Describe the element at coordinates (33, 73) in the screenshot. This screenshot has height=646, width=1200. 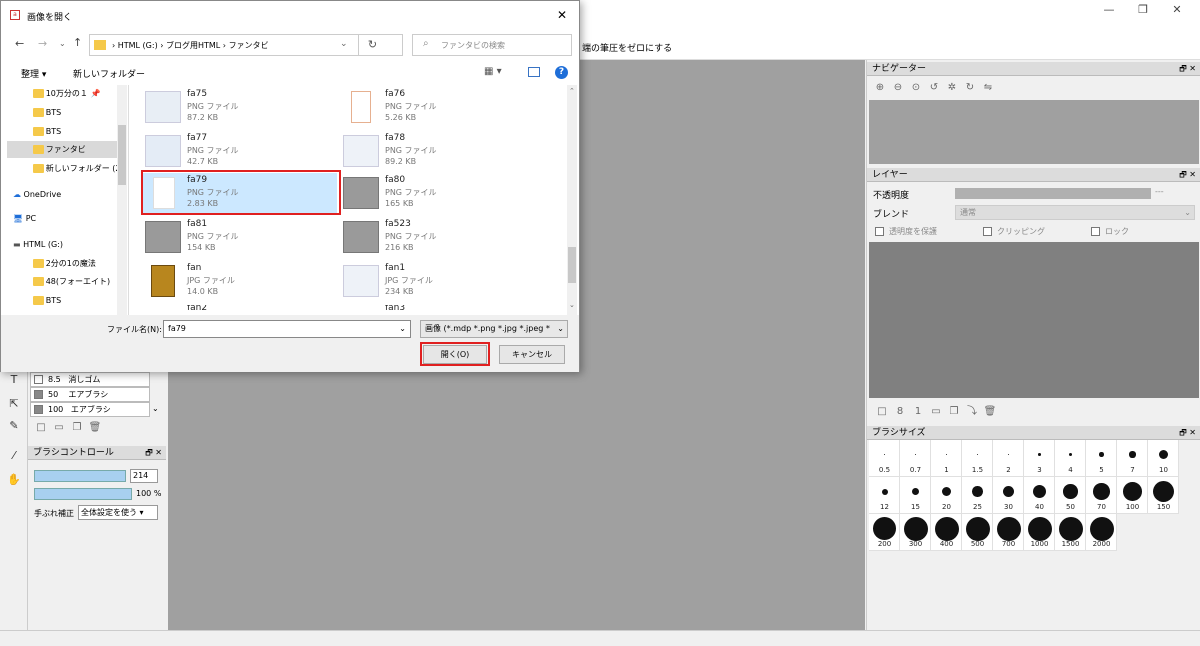
I see `organize-button: 整理 ▾` at that location.